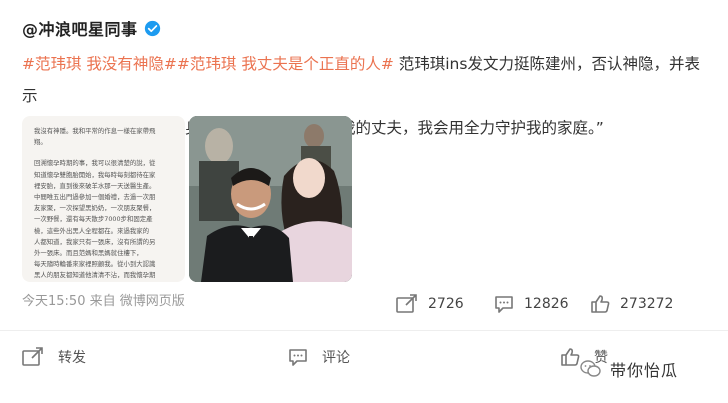  I want to click on comment-count-stat: 12826, so click(531, 304).